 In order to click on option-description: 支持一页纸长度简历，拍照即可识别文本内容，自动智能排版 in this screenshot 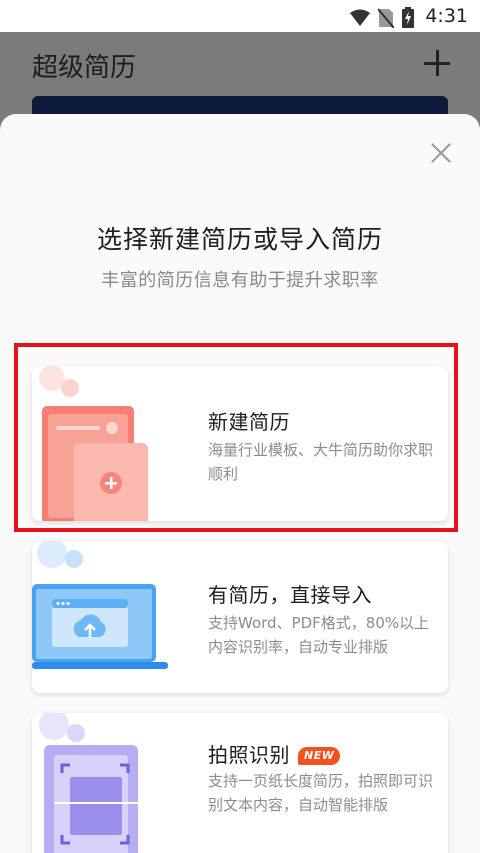, I will do `click(321, 793)`.